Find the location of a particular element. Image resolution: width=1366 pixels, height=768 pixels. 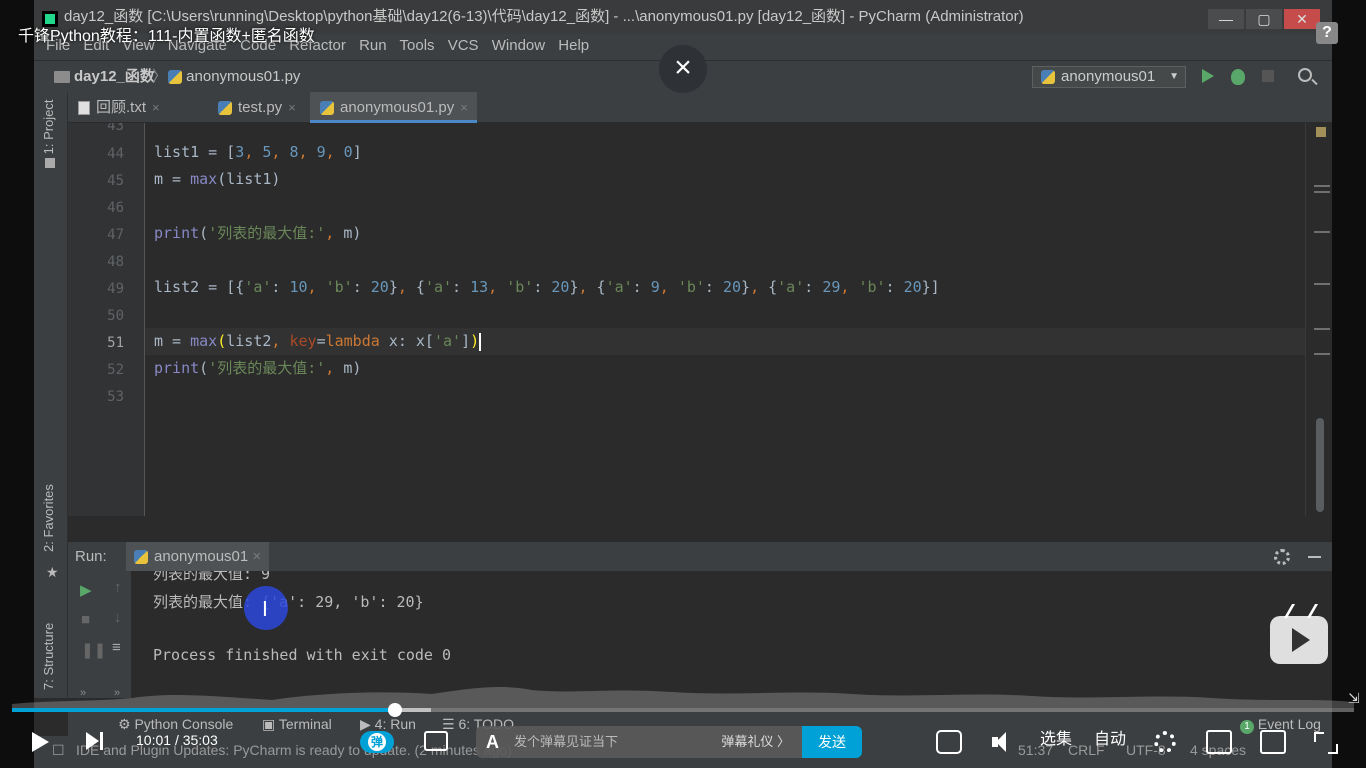

episodes-button: 选集 is located at coordinates (1056, 740).